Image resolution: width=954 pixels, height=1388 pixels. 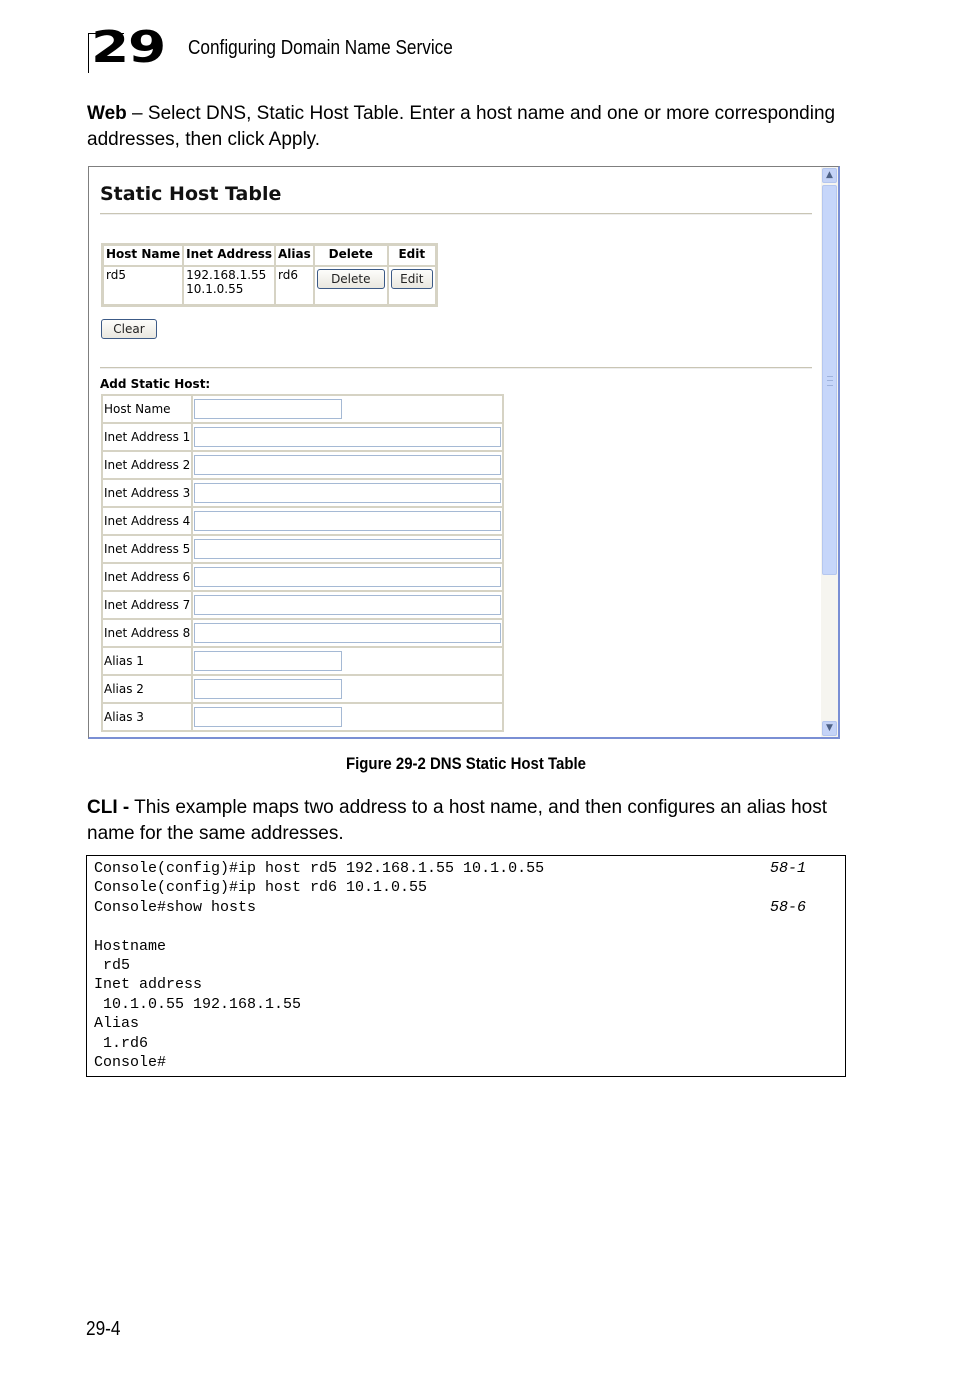 I want to click on chapter-badge-rule-vertical, so click(x=88, y=53).